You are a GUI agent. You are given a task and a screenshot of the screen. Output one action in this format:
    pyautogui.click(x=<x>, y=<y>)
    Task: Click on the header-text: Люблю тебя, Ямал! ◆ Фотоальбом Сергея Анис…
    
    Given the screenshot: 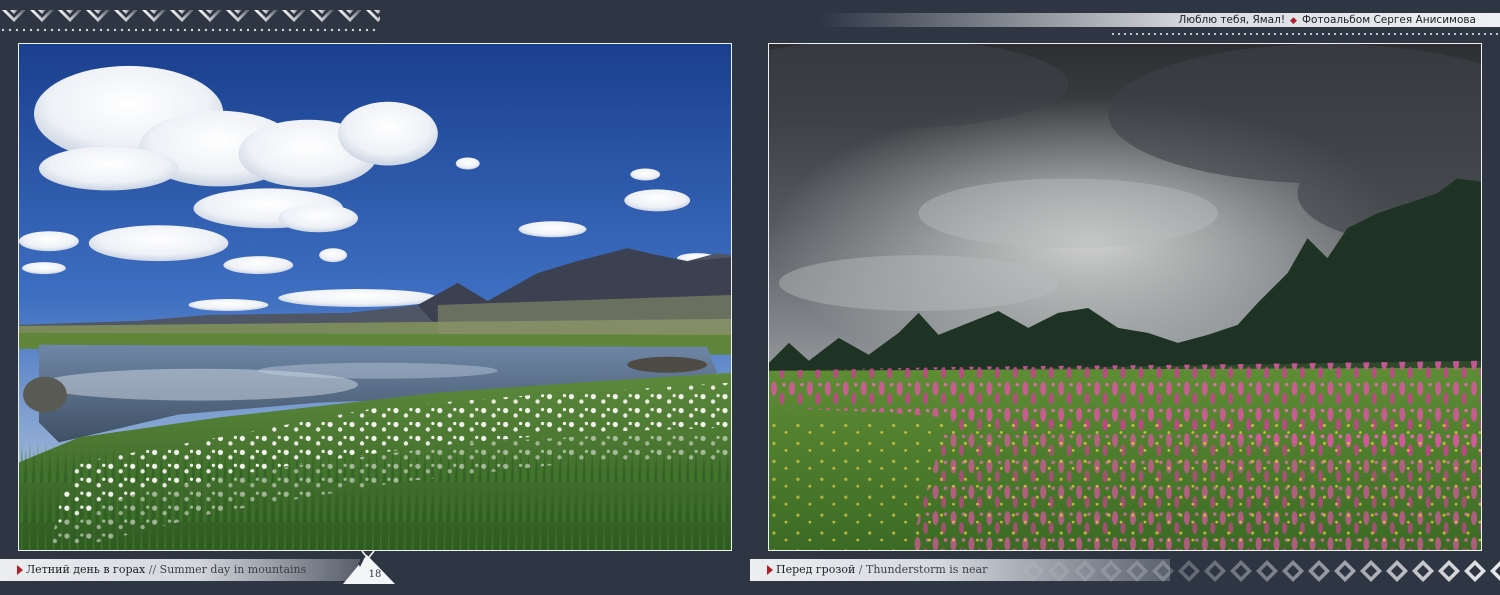 What is the action you would take?
    pyautogui.click(x=1327, y=20)
    